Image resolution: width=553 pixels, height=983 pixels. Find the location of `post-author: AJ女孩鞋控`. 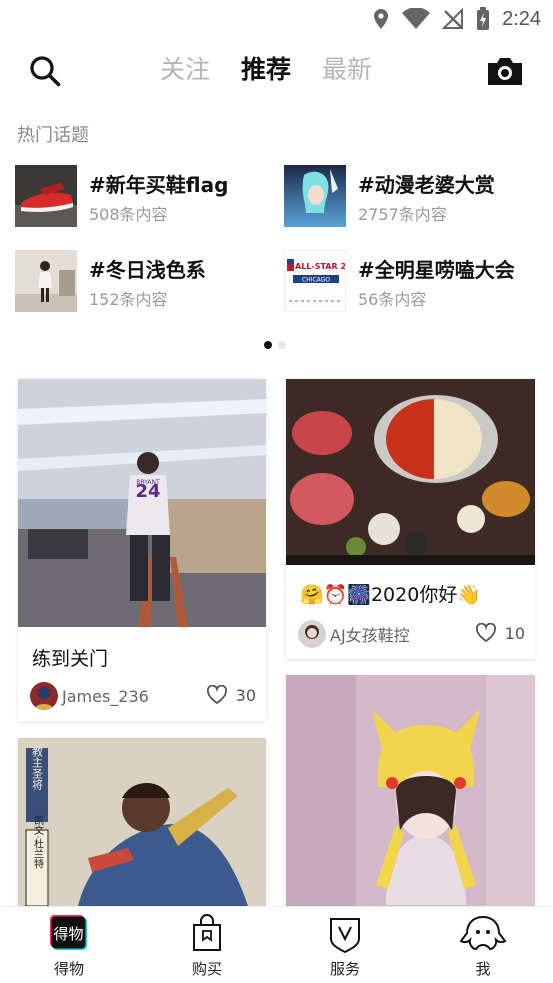

post-author: AJ女孩鞋控 is located at coordinates (354, 634).